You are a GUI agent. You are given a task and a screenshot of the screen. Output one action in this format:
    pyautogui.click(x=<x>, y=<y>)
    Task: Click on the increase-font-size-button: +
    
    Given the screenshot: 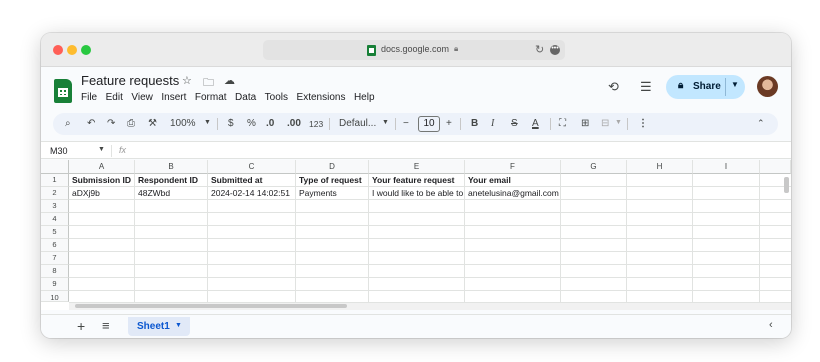 What is the action you would take?
    pyautogui.click(x=449, y=123)
    